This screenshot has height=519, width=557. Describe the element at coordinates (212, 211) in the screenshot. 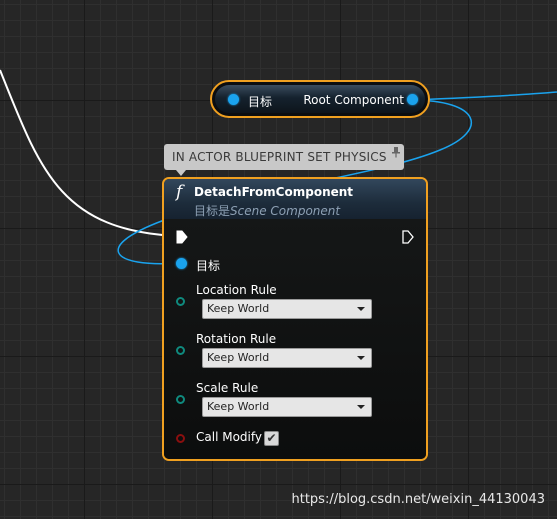

I see `node-subtitle-prefix: 目标是` at that location.